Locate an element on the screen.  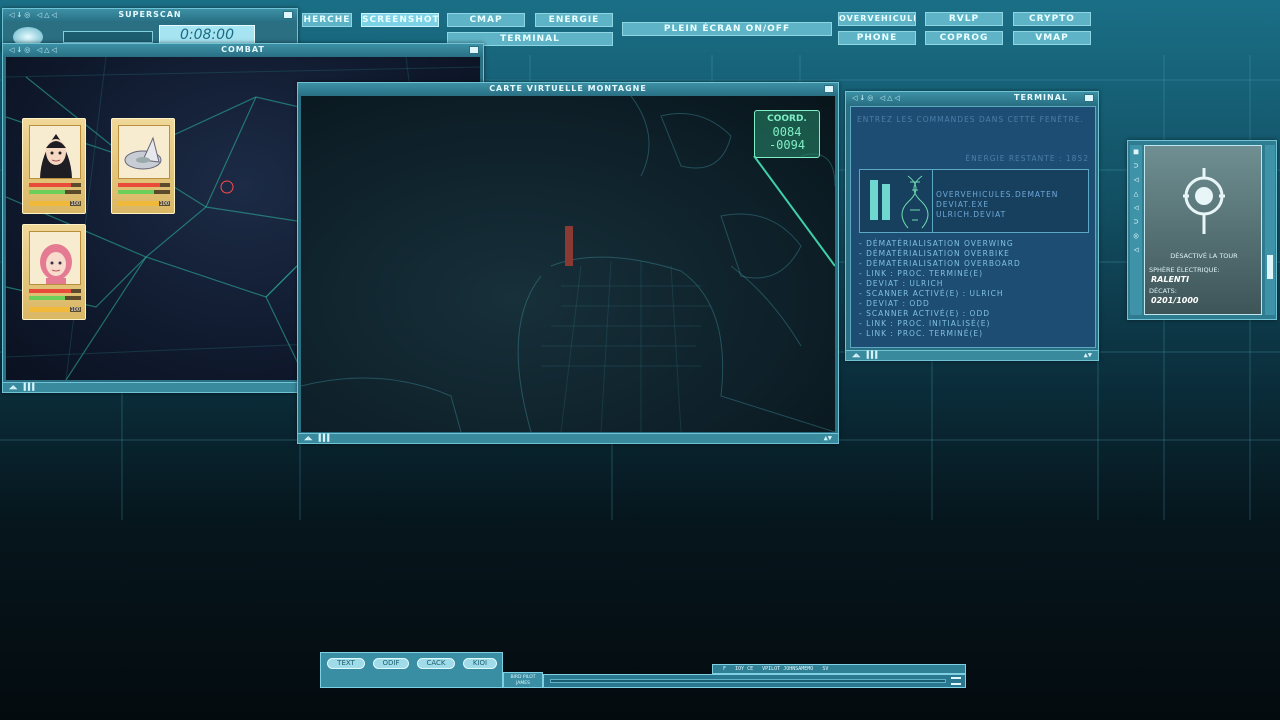
card-yumi-life is located at coordinates (55, 185).